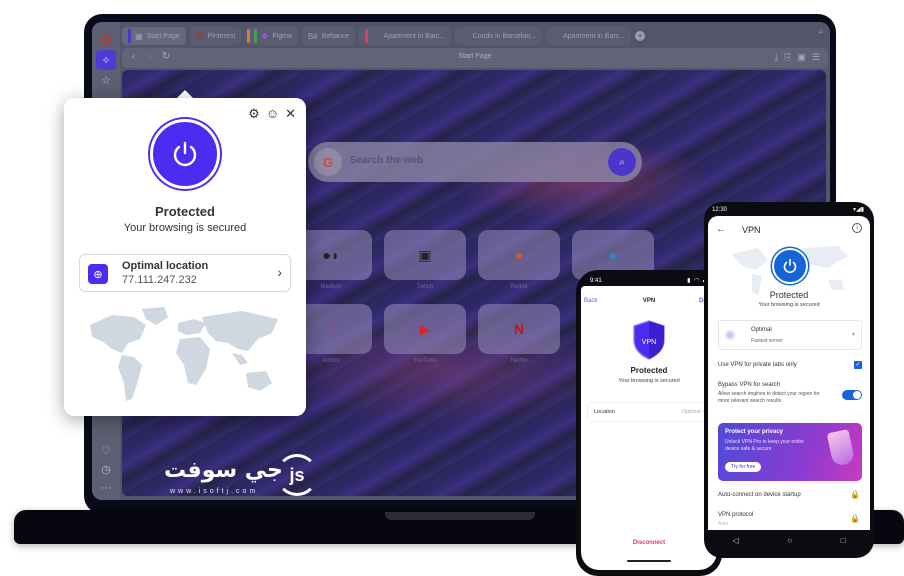 The image size is (904, 576). Describe the element at coordinates (776, 57) in the screenshot. I see `download-icon: ⤓` at that location.